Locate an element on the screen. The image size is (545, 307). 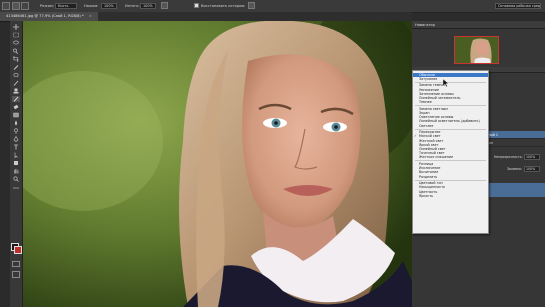
blend-mode-option: Темнее is located at coordinates (450, 102).